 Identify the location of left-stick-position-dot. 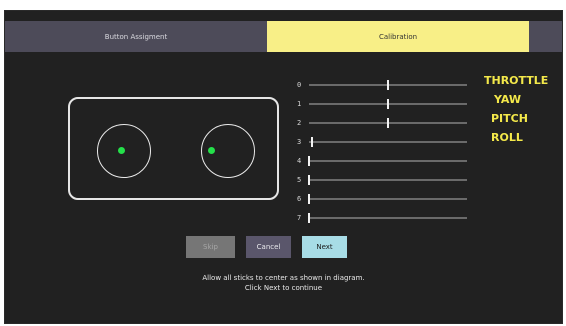
(121, 150).